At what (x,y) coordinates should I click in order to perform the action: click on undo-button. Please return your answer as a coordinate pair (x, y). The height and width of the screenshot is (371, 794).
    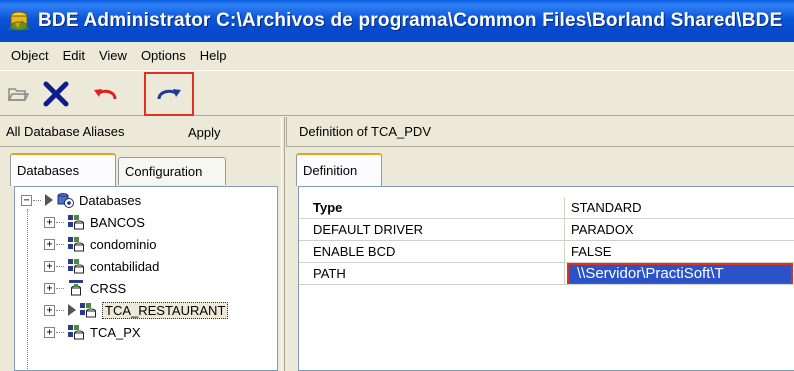
    Looking at the image, I should click on (106, 94).